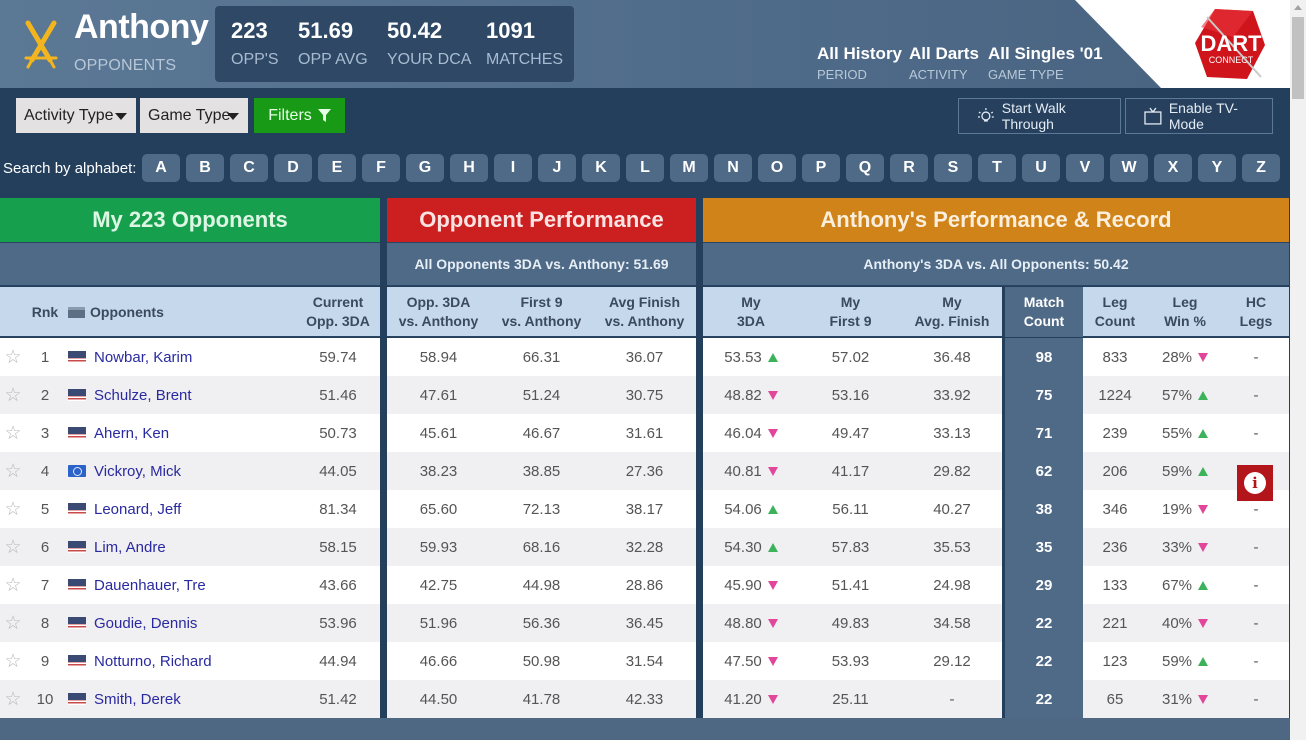 The width and height of the screenshot is (1306, 740). I want to click on alphabet-button-z: Z, so click(1261, 168).